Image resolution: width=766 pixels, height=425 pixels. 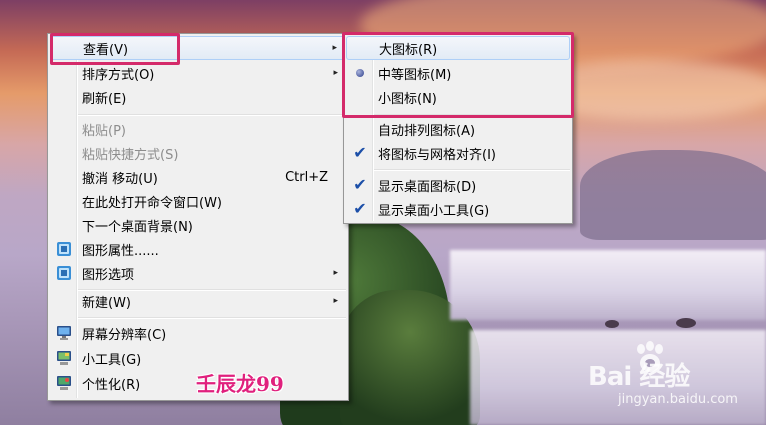 I want to click on gadgets-icon, so click(x=64, y=358).